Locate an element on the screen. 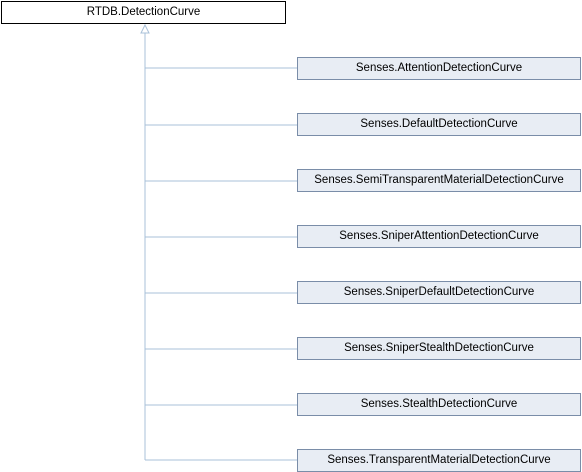  class-node-sniper-default-detection-curve: Senses.SniperDefaultDetectionCurve is located at coordinates (439, 292).